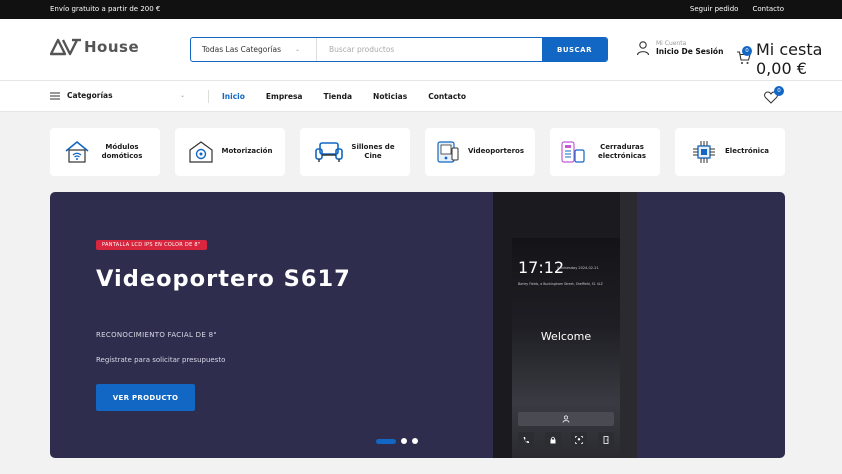 This screenshot has width=842, height=474. What do you see at coordinates (747, 50) in the screenshot?
I see `cart-count-badge: 0` at bounding box center [747, 50].